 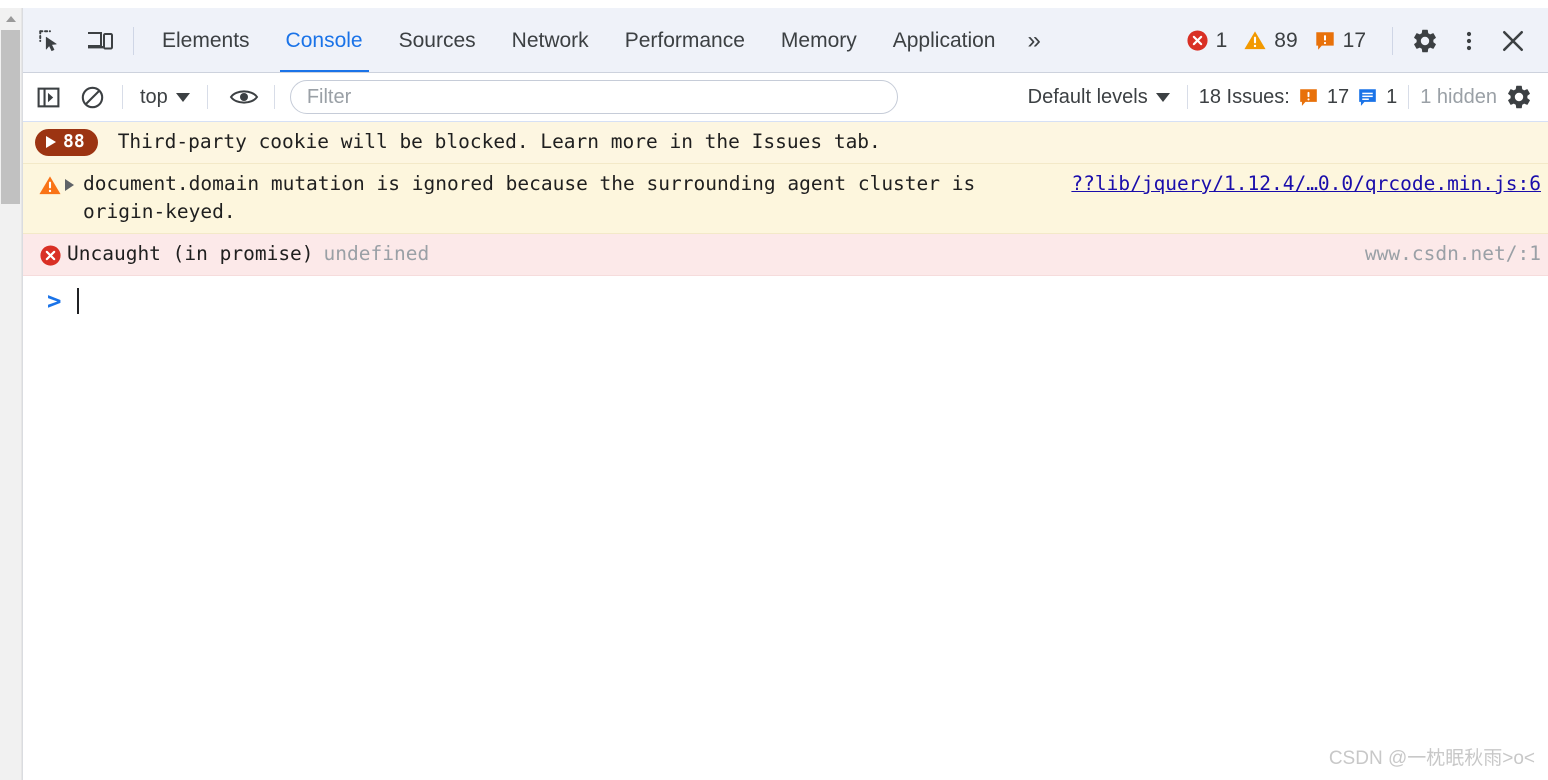 I want to click on clear-console-button, so click(x=92, y=97).